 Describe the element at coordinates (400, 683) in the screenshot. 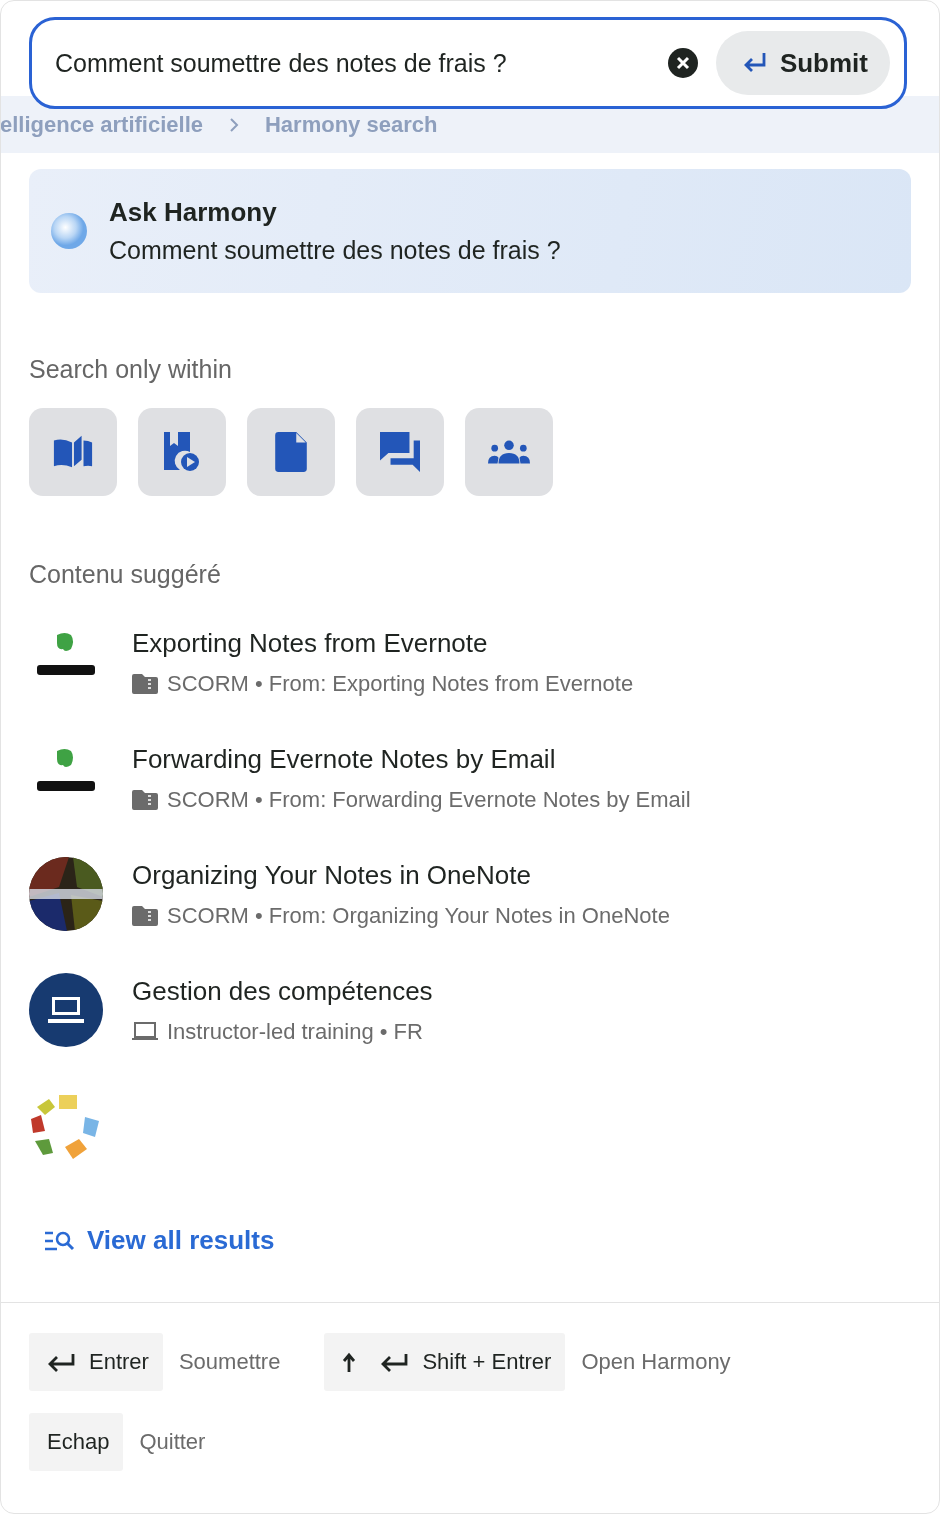

I see `result-meta: SCORM • From: Exporting Notes from Evernote` at that location.